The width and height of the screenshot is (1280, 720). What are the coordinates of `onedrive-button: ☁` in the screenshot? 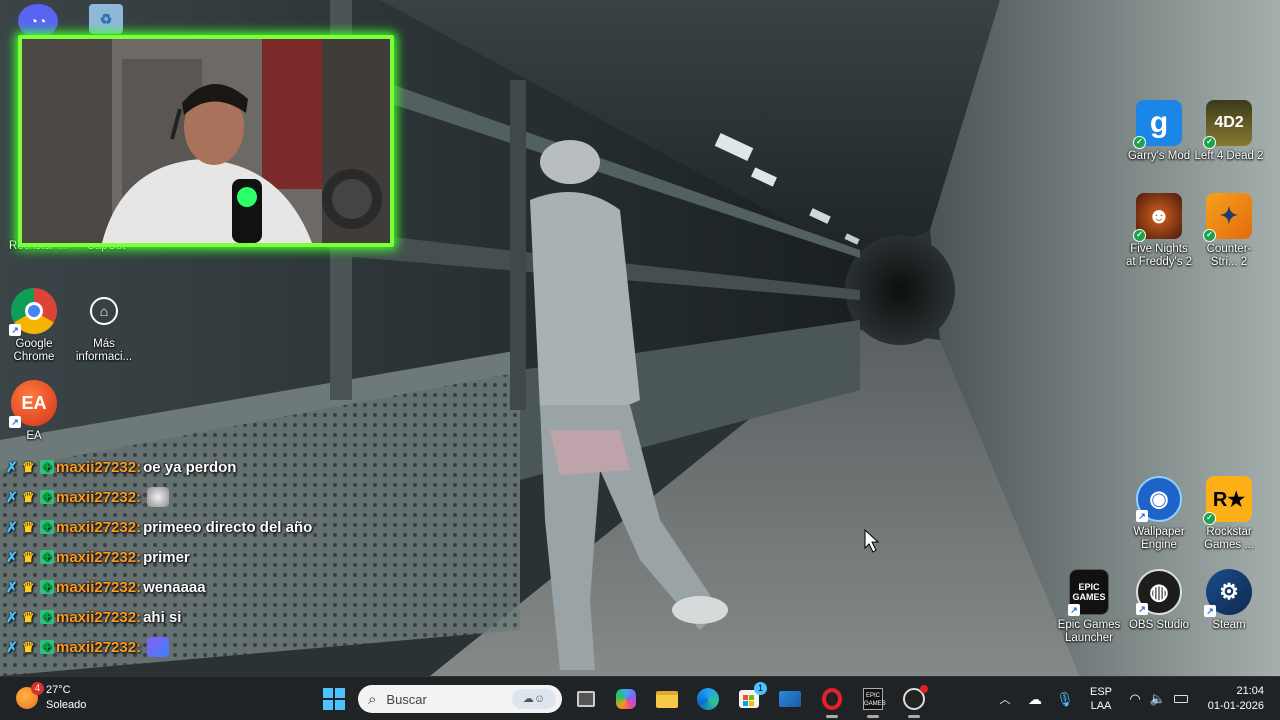 It's located at (1035, 699).